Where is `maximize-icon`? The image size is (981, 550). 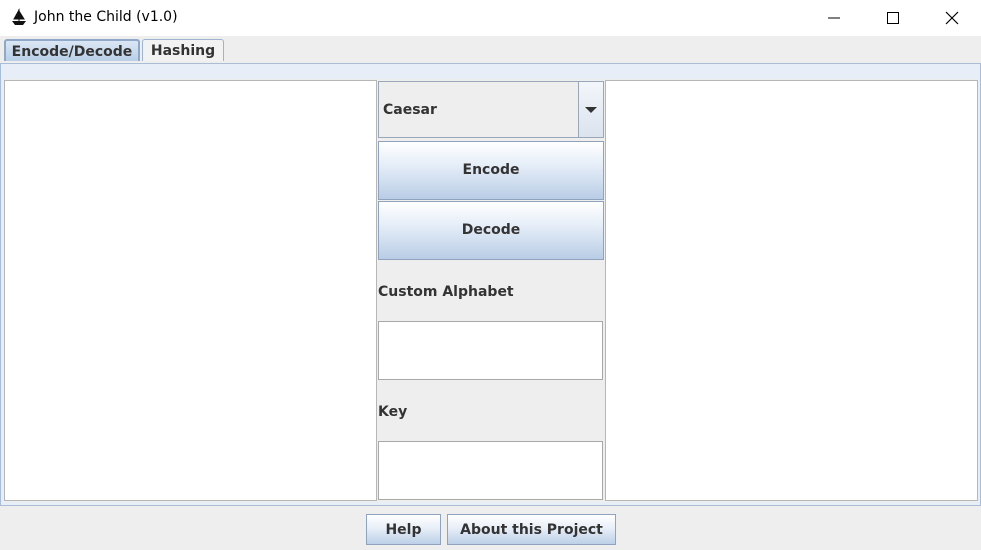 maximize-icon is located at coordinates (893, 18).